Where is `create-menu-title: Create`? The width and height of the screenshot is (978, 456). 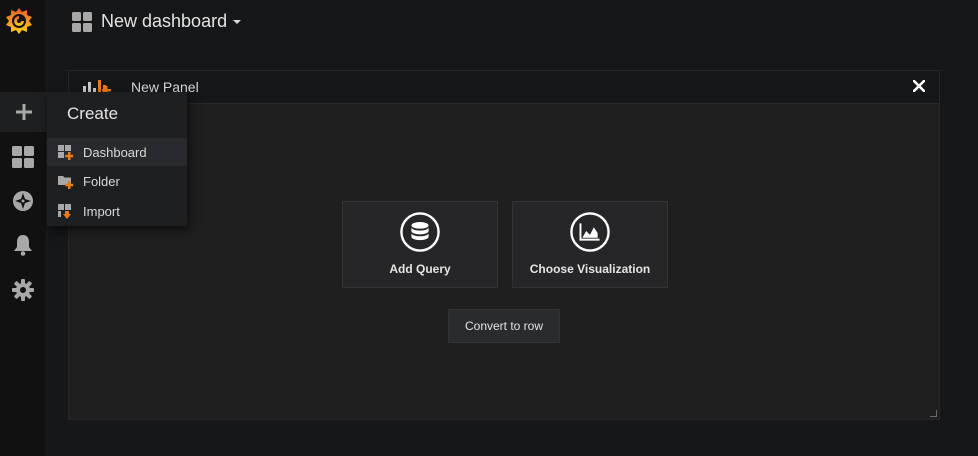 create-menu-title: Create is located at coordinates (93, 113).